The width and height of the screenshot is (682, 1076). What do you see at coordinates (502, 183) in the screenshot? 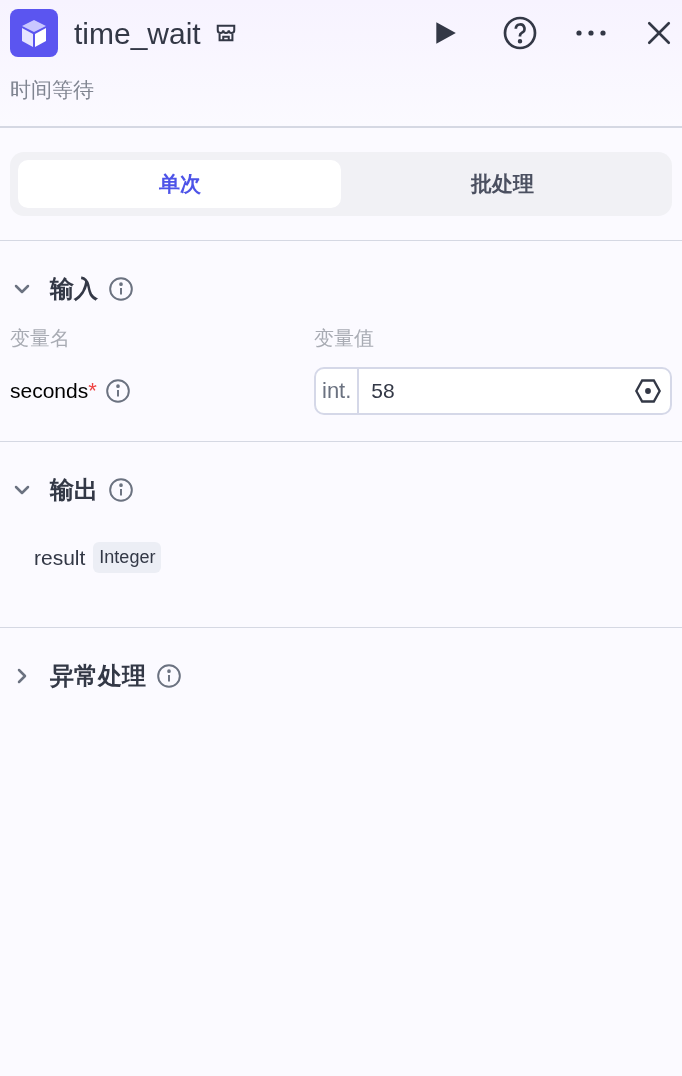
I see `tab: 批处理` at bounding box center [502, 183].